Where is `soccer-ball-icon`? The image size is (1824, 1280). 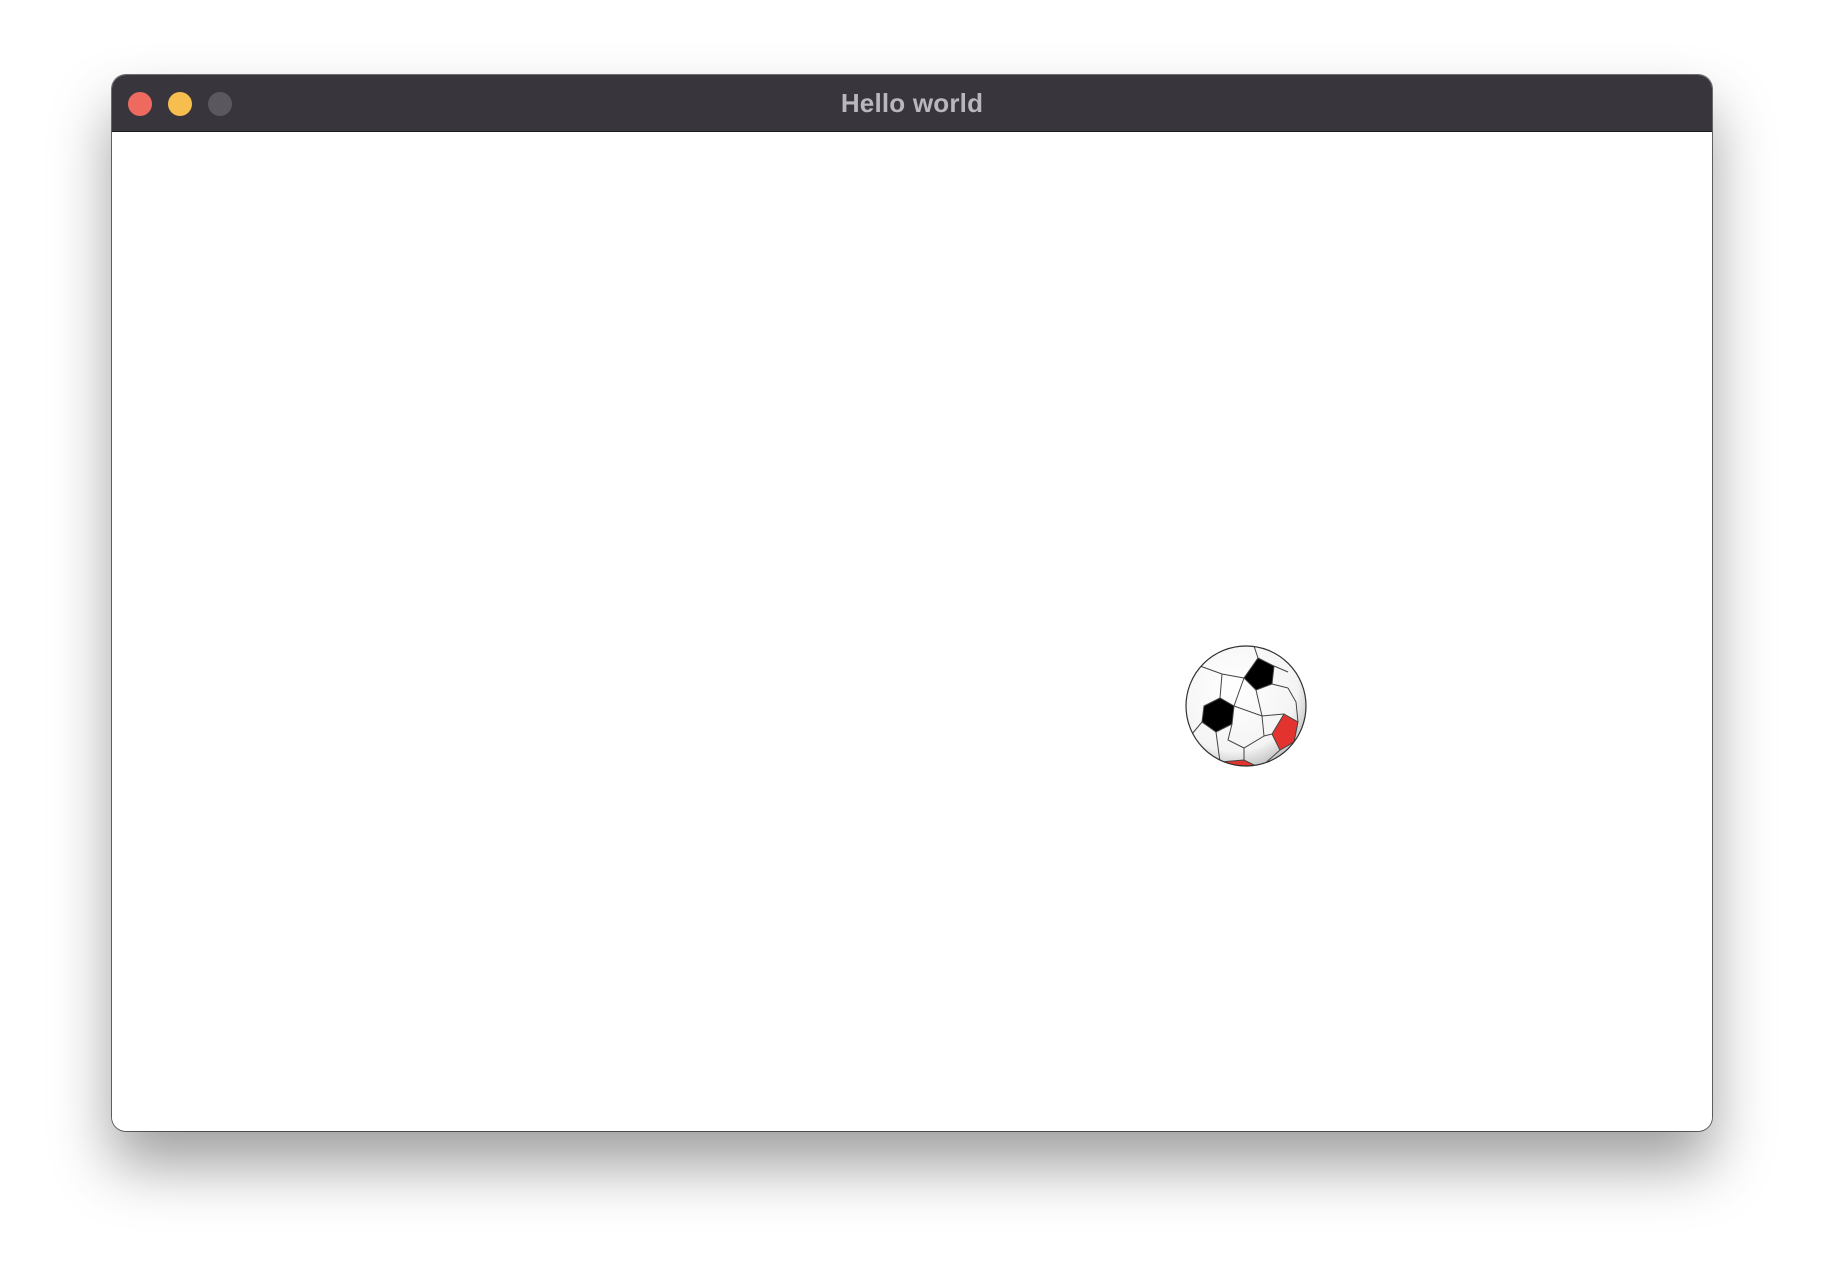
soccer-ball-icon is located at coordinates (1246, 706).